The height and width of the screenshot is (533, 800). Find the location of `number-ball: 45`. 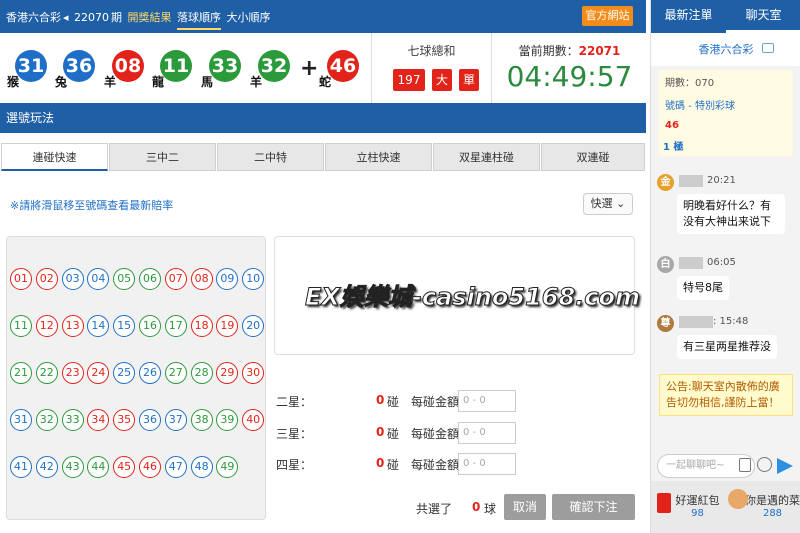

number-ball: 45 is located at coordinates (124, 467).